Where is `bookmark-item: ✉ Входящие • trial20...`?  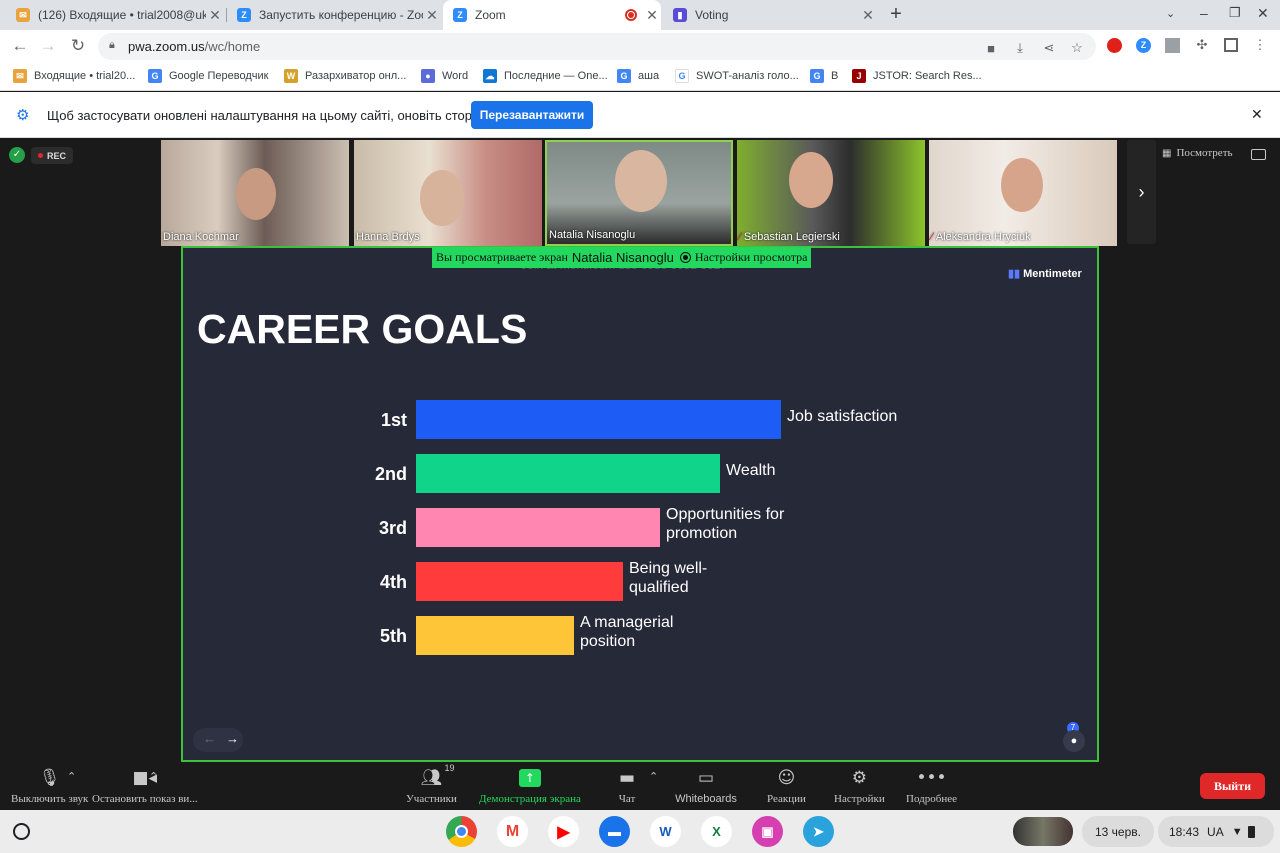 bookmark-item: ✉ Входящие • trial20... is located at coordinates (74, 76).